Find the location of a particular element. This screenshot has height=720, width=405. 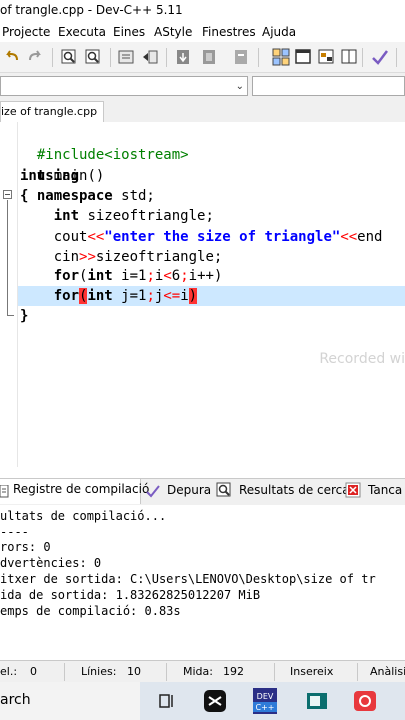

status-size-label: Mida: is located at coordinates (198, 671).